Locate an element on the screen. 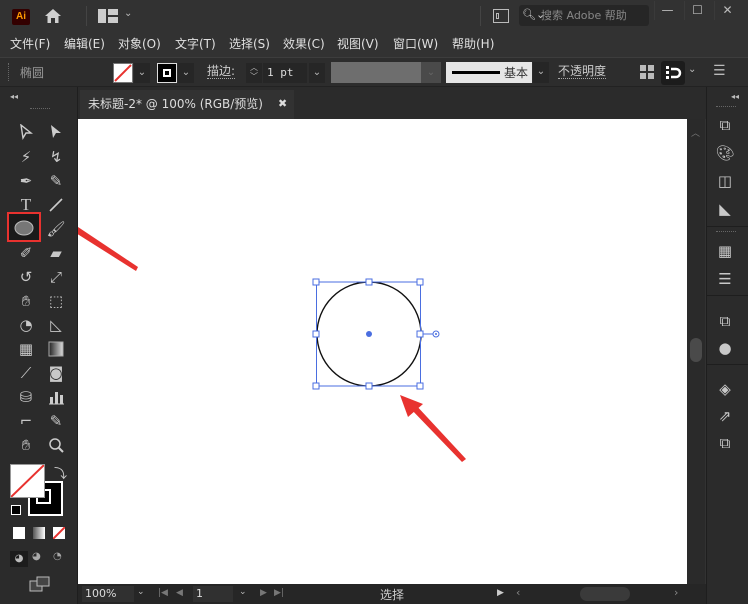 The image size is (748, 604). scroll-right-icon: › is located at coordinates (676, 592).